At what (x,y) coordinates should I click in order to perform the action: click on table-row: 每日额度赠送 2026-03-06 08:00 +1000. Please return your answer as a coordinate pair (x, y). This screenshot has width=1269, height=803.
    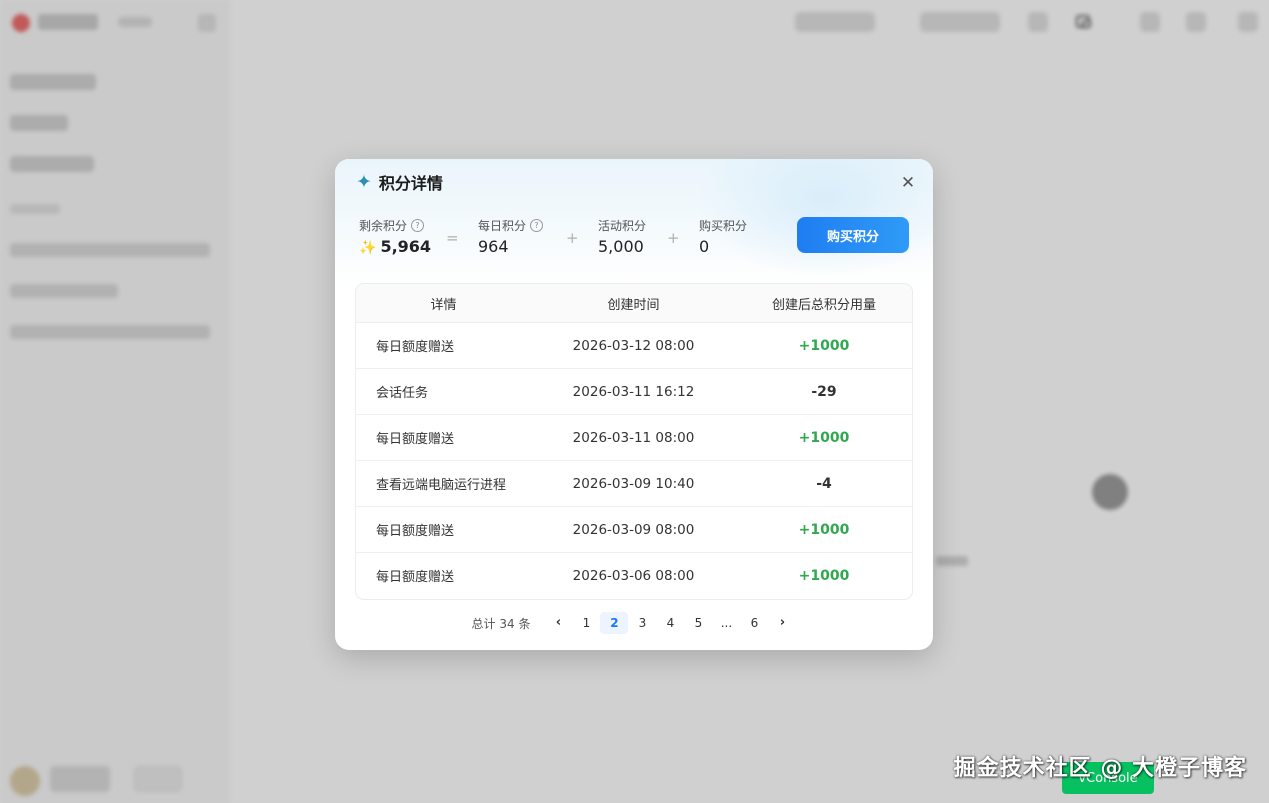
    Looking at the image, I should click on (634, 575).